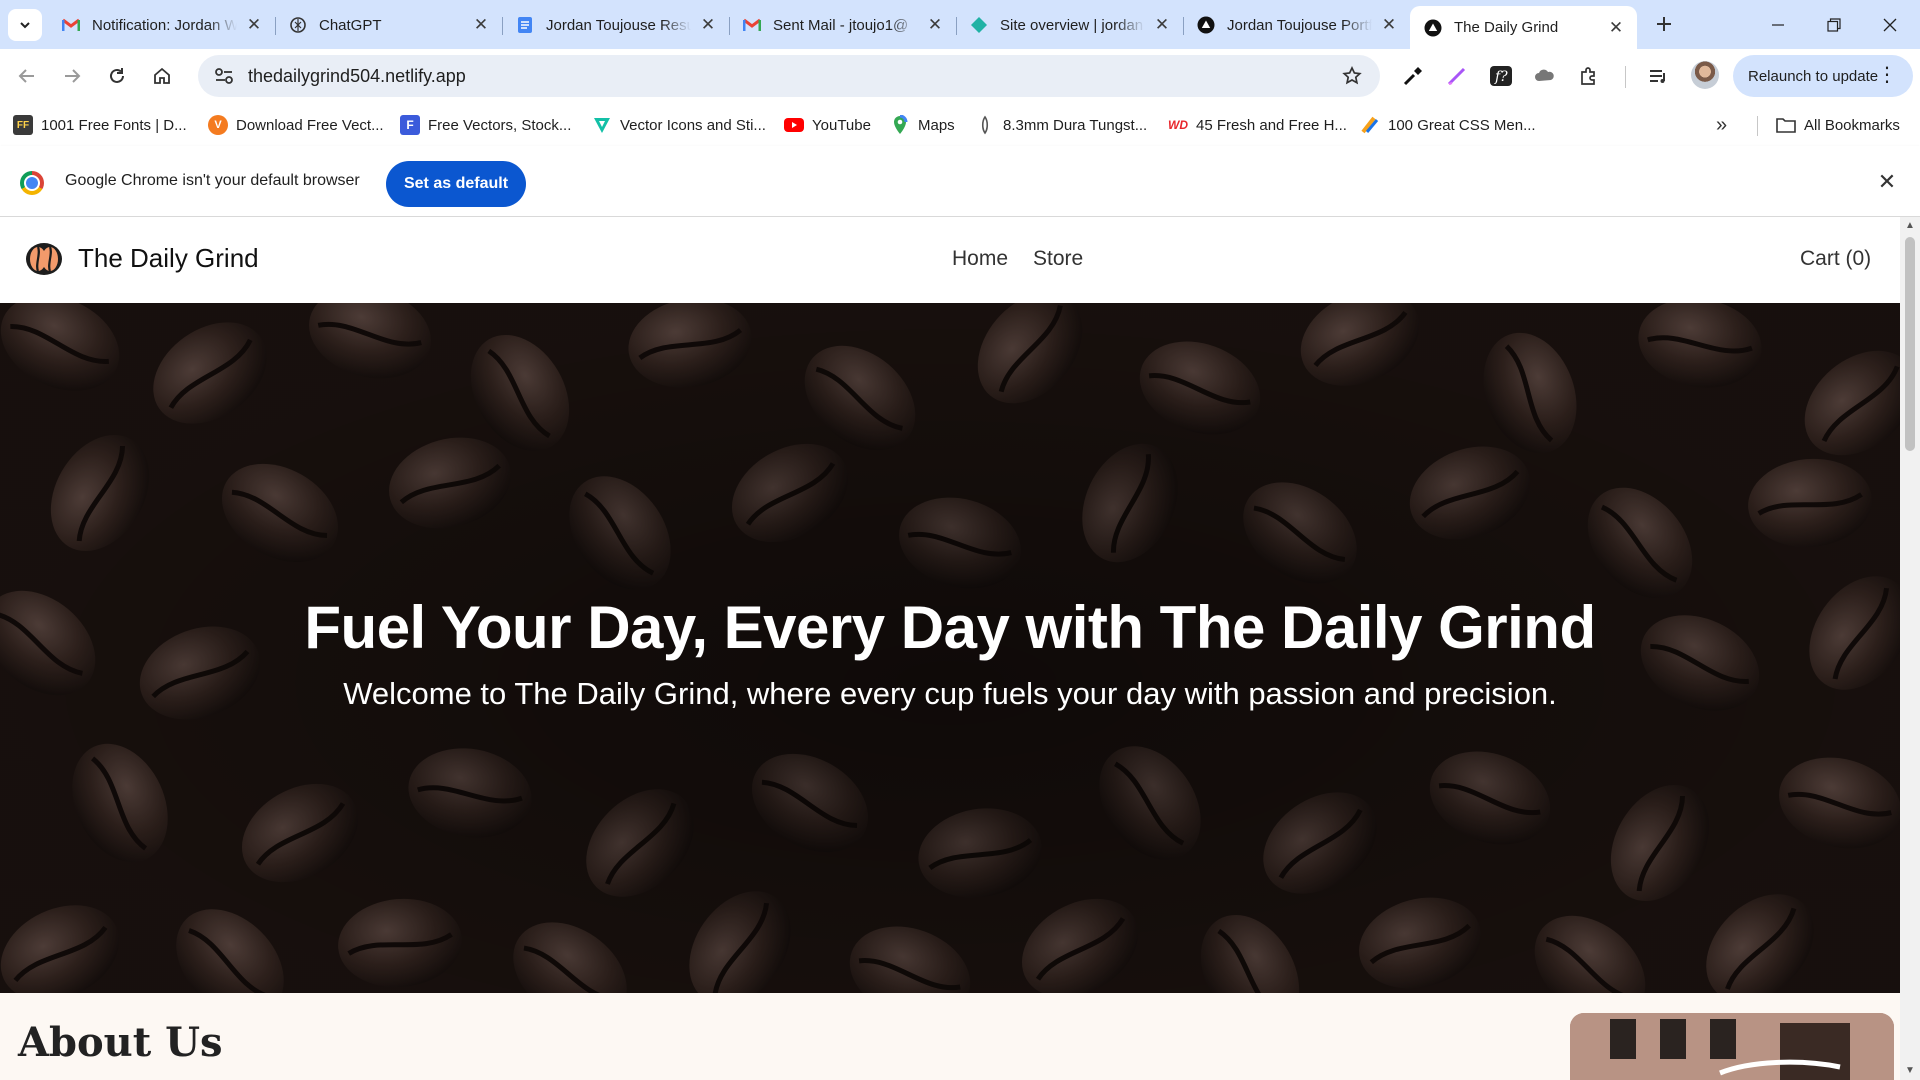 The image size is (1920, 1080). What do you see at coordinates (936, 125) in the screenshot?
I see `bookmark-label: Maps` at bounding box center [936, 125].